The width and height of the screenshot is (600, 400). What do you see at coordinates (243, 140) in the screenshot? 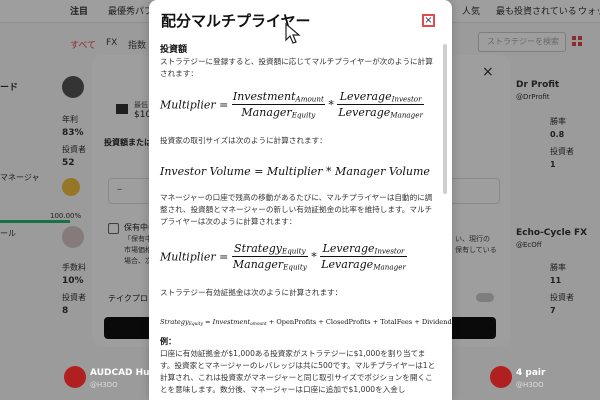
I see `paragraph-volume: 投資家の取引サイズは次のように計算されます：` at bounding box center [243, 140].